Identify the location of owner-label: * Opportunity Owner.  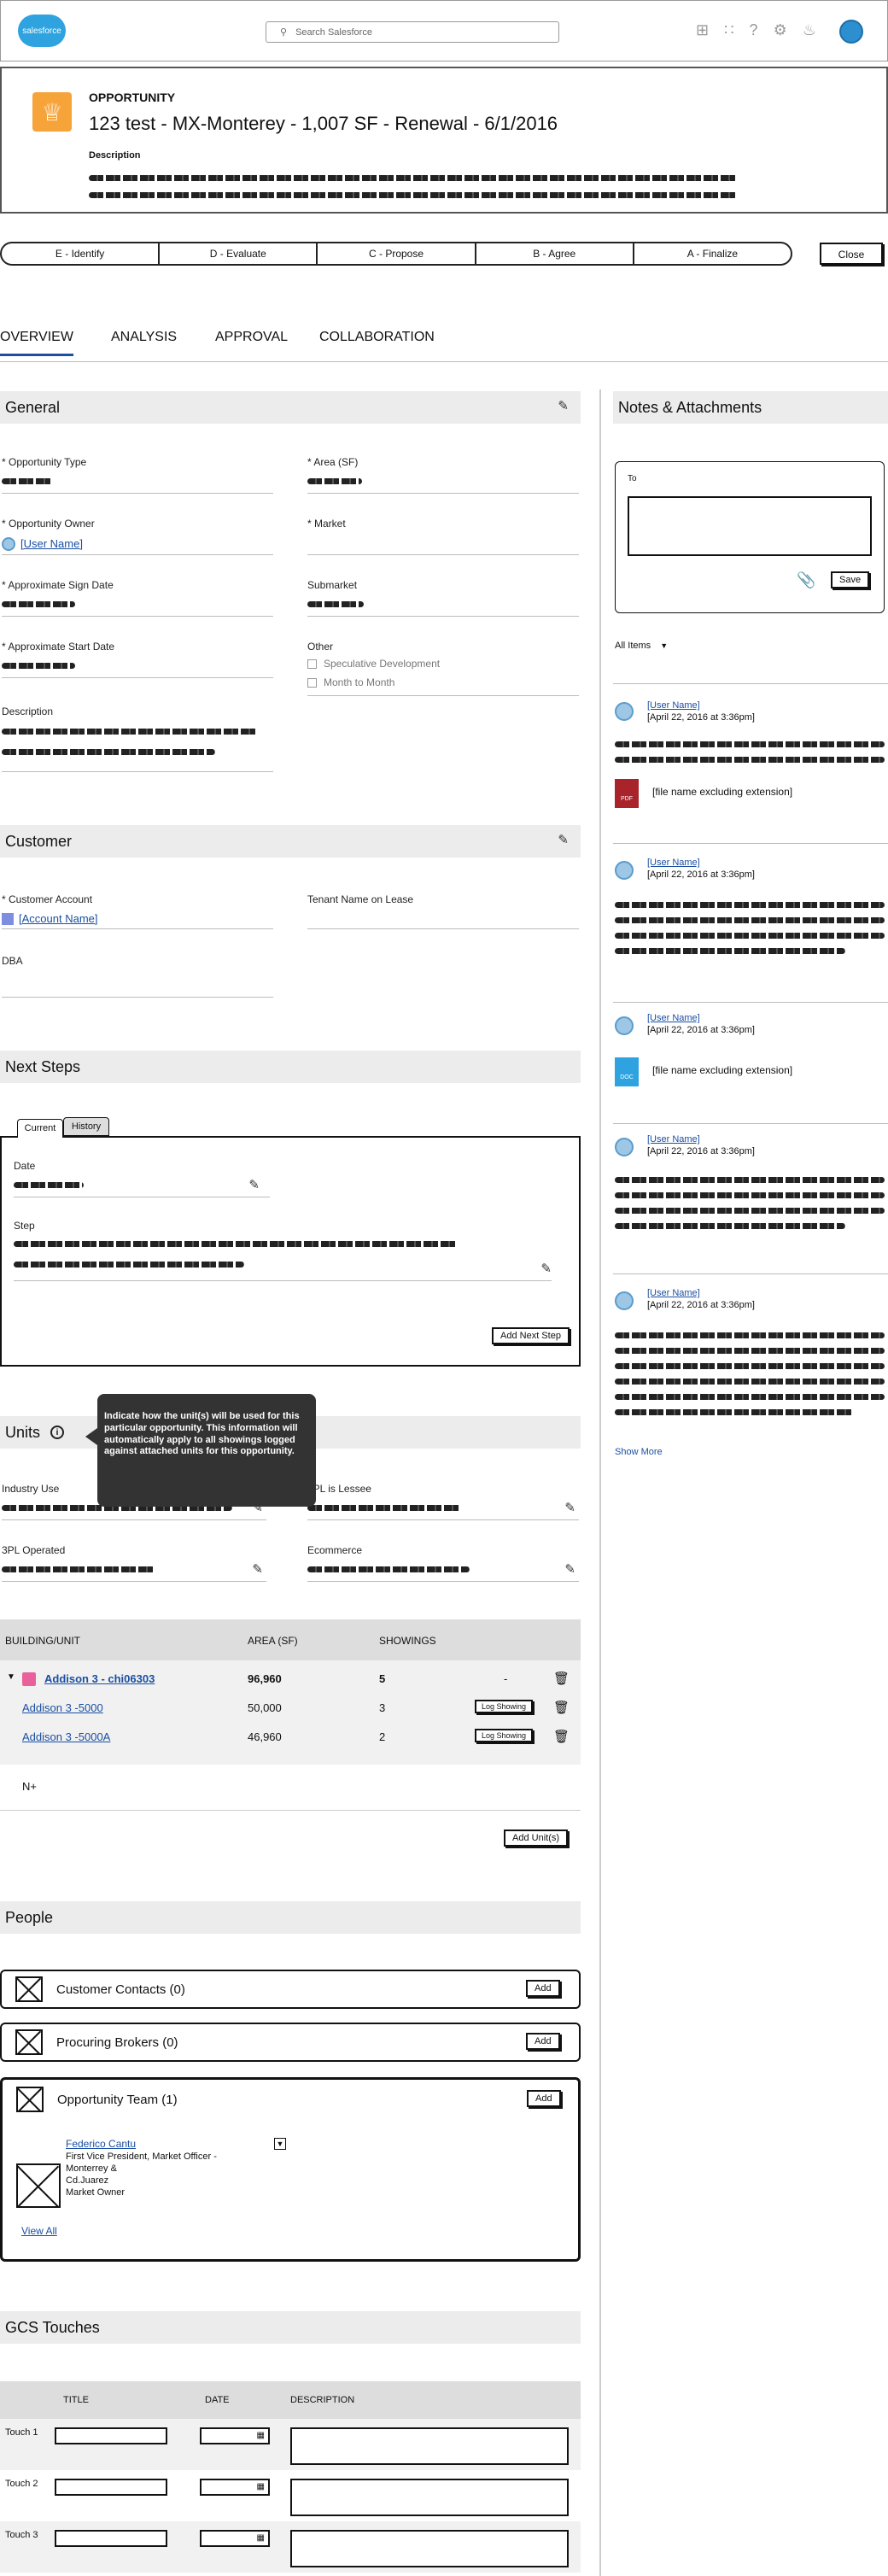
(48, 524).